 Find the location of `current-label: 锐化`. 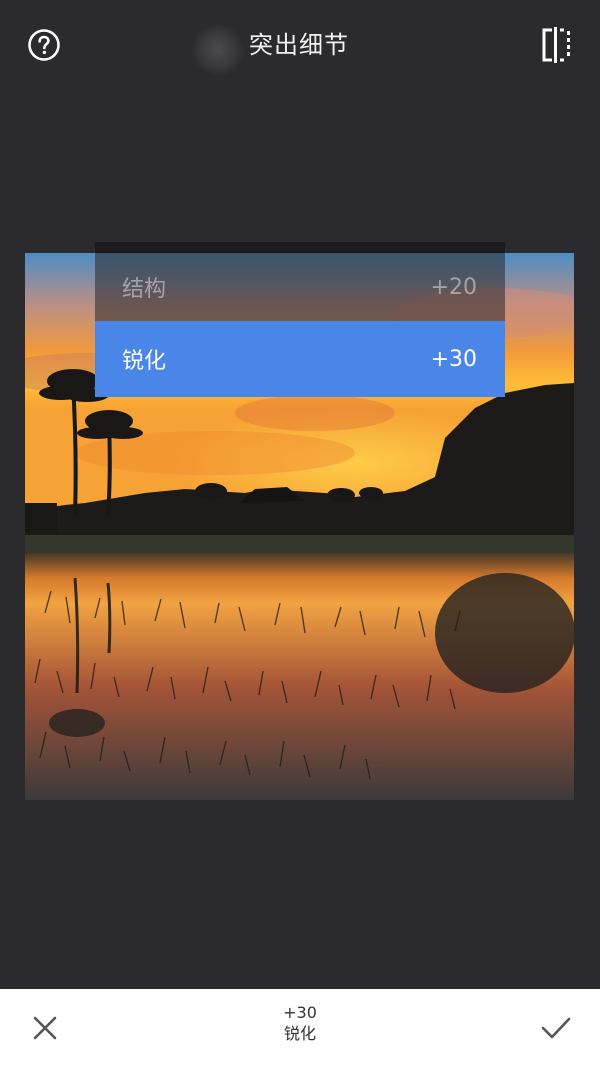

current-label: 锐化 is located at coordinates (299, 1033).